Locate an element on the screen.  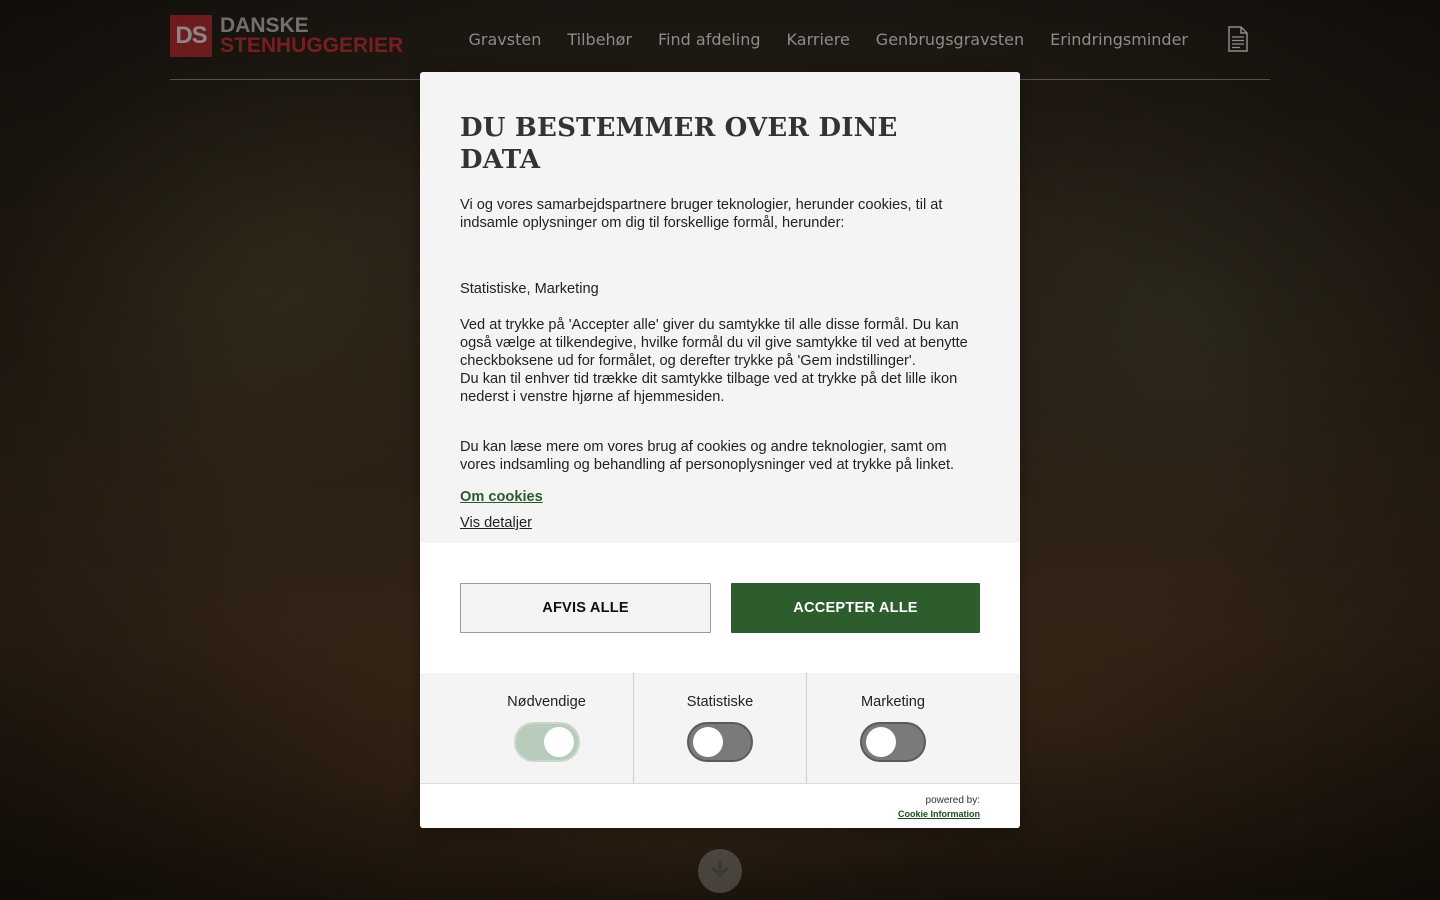
decline-all-button: AFVIS ALLE is located at coordinates (585, 608).